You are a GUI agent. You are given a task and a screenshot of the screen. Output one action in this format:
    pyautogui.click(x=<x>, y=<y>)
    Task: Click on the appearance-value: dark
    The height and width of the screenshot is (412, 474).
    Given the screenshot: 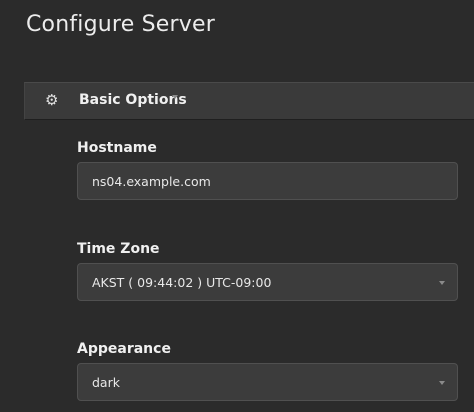 What is the action you would take?
    pyautogui.click(x=106, y=382)
    